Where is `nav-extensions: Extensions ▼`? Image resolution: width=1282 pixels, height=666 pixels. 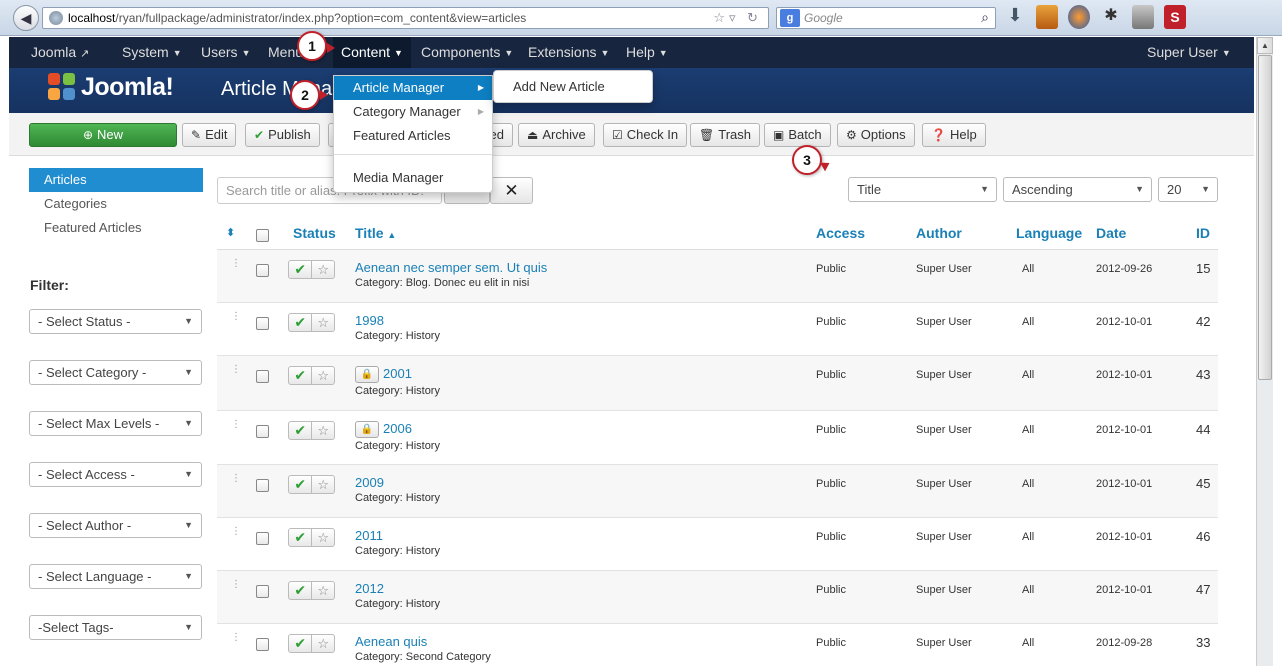
nav-extensions: Extensions ▼ is located at coordinates (568, 52).